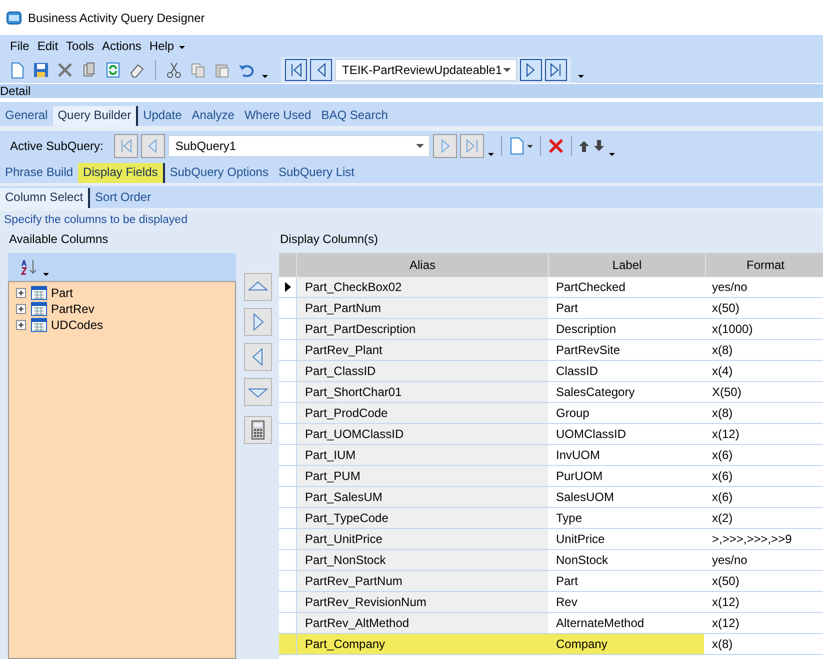 The height and width of the screenshot is (659, 823). I want to click on remove-column-button, so click(258, 357).